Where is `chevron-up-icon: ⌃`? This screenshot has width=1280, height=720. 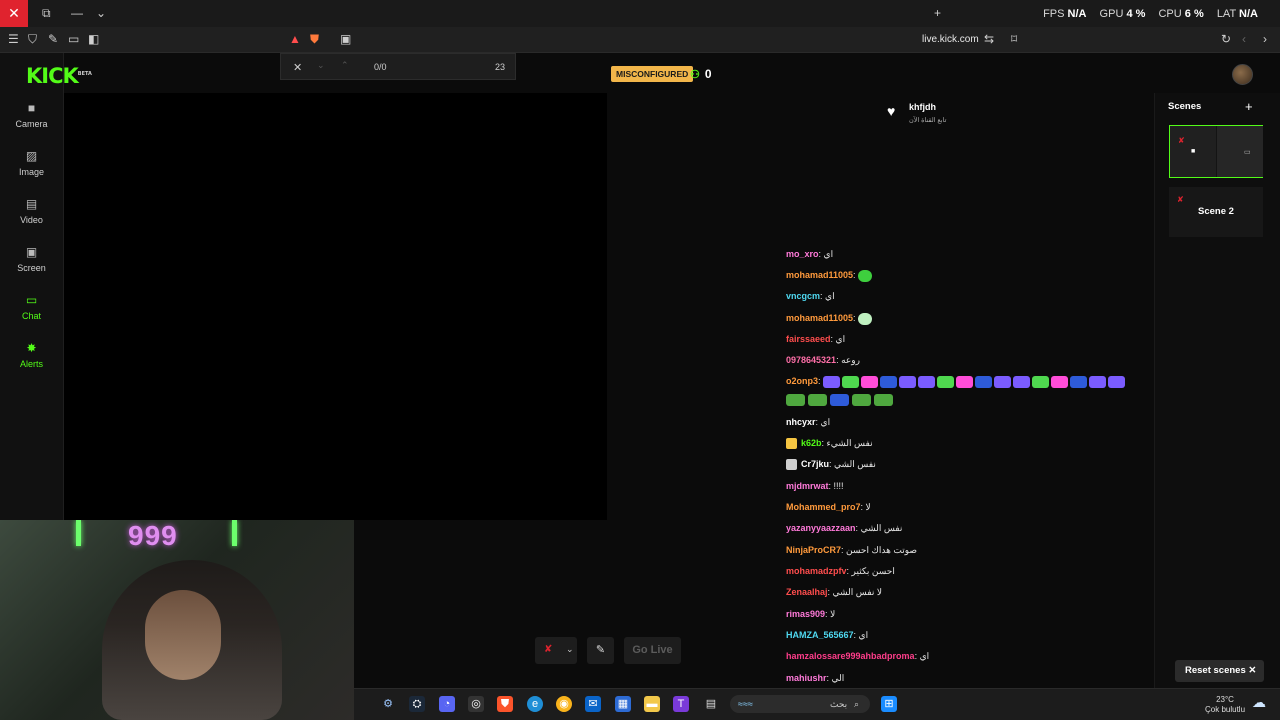
chevron-up-icon: ⌃ is located at coordinates (345, 65).